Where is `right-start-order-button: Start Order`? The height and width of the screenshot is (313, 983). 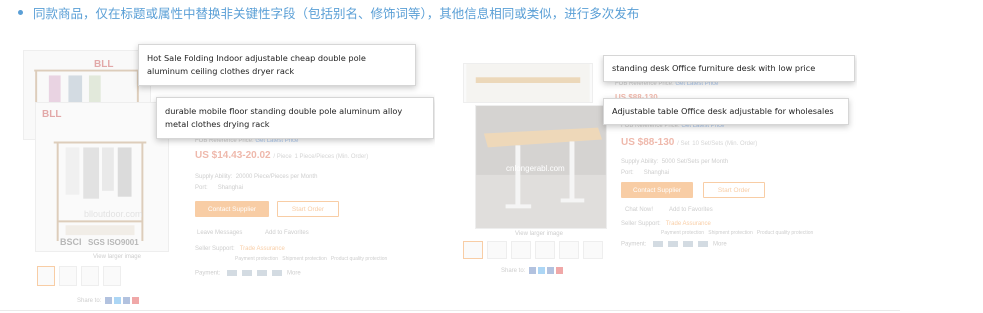
right-start-order-button: Start Order is located at coordinates (734, 190).